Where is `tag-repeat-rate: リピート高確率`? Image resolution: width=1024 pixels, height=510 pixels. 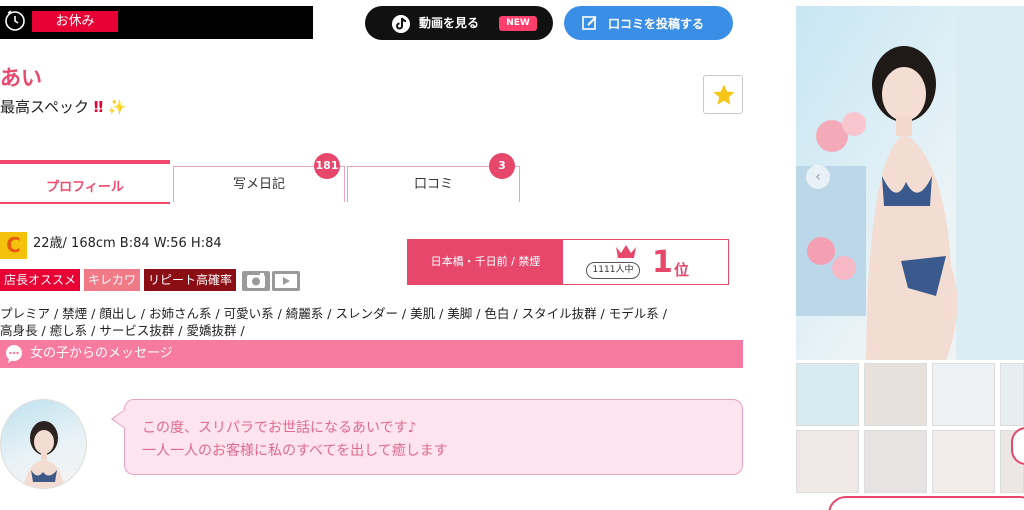 tag-repeat-rate: リピート高確率 is located at coordinates (190, 280).